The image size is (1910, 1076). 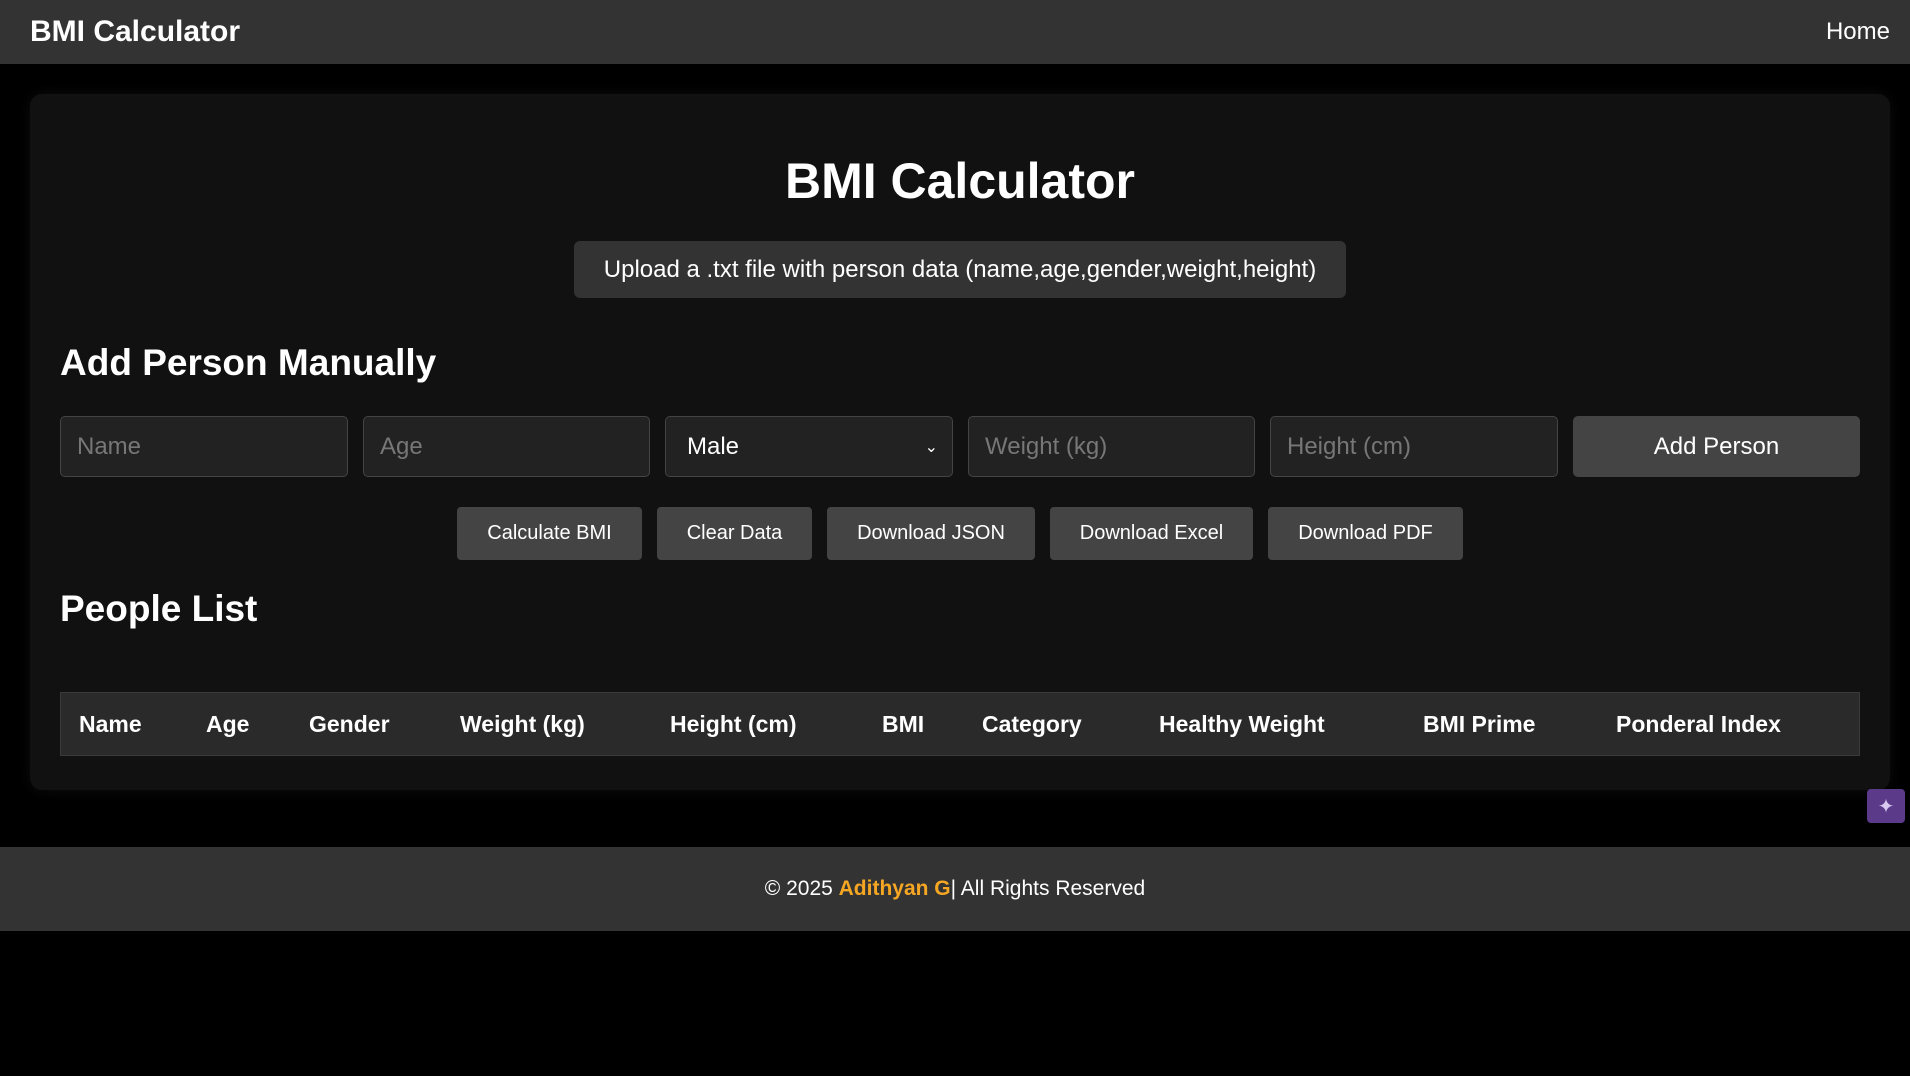 What do you see at coordinates (1111, 446) in the screenshot?
I see `weight-input` at bounding box center [1111, 446].